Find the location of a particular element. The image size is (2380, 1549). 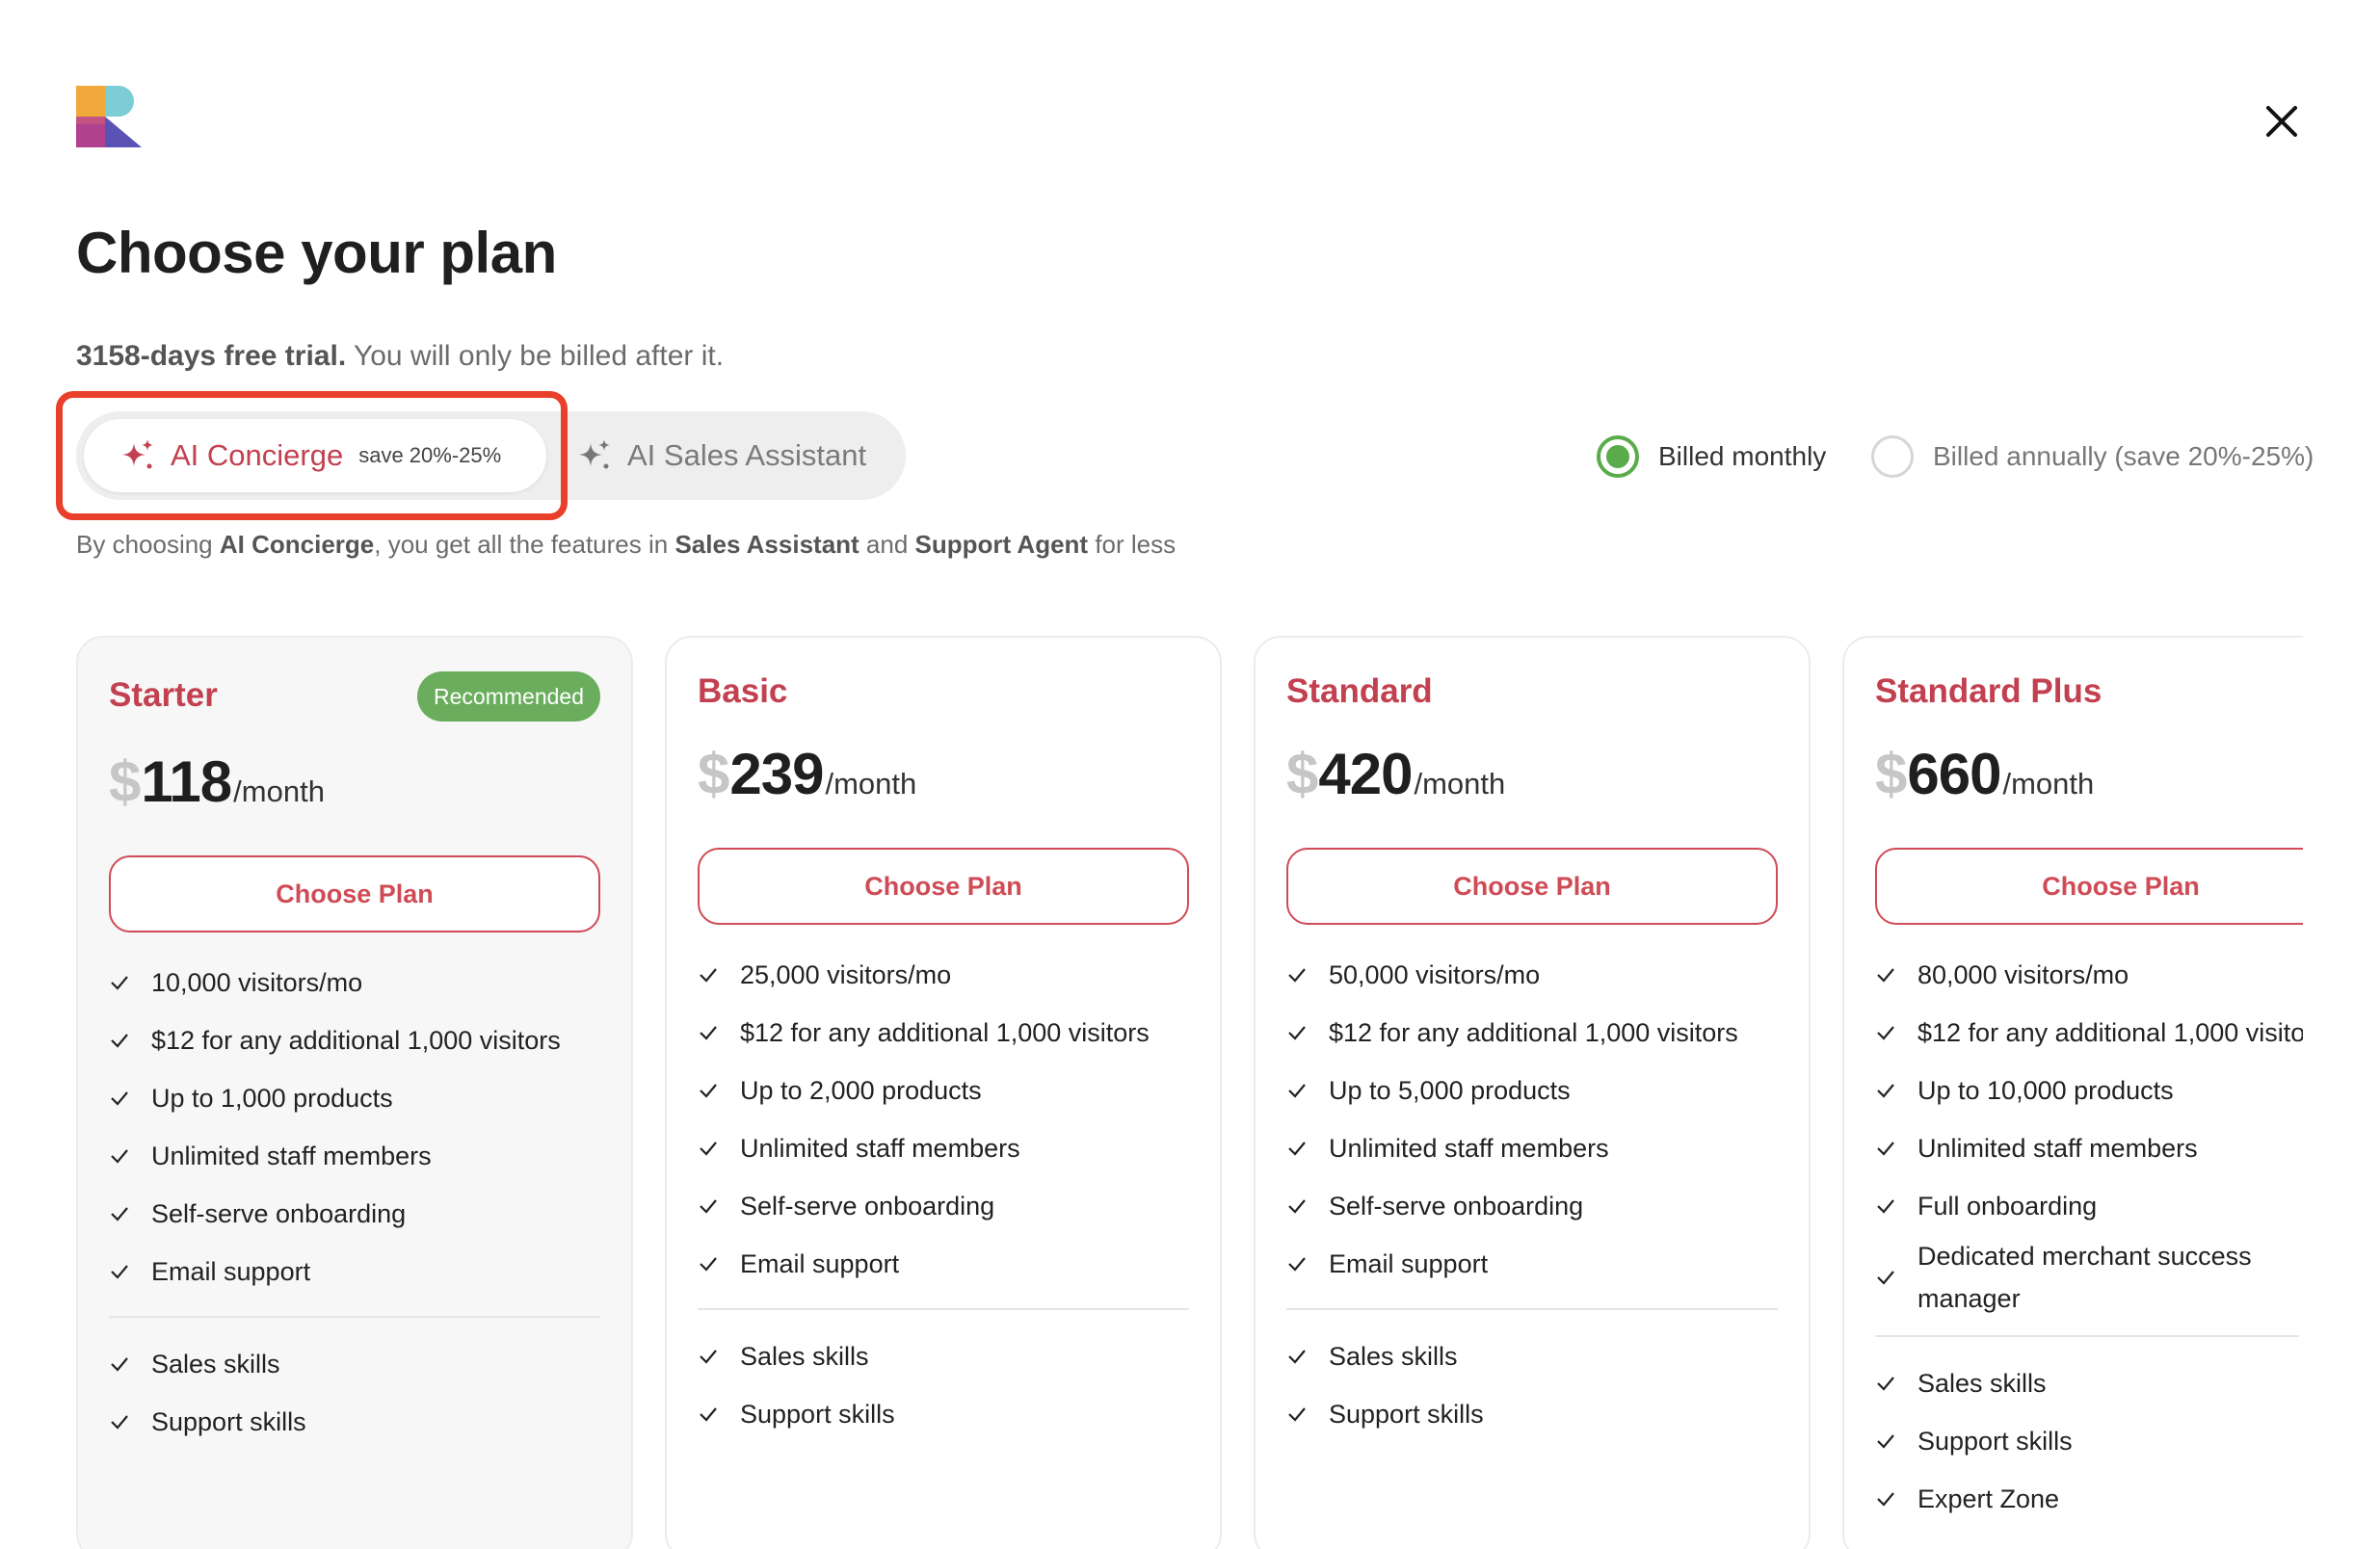

billing-monthly-radio: Billed monthly is located at coordinates (1712, 456).